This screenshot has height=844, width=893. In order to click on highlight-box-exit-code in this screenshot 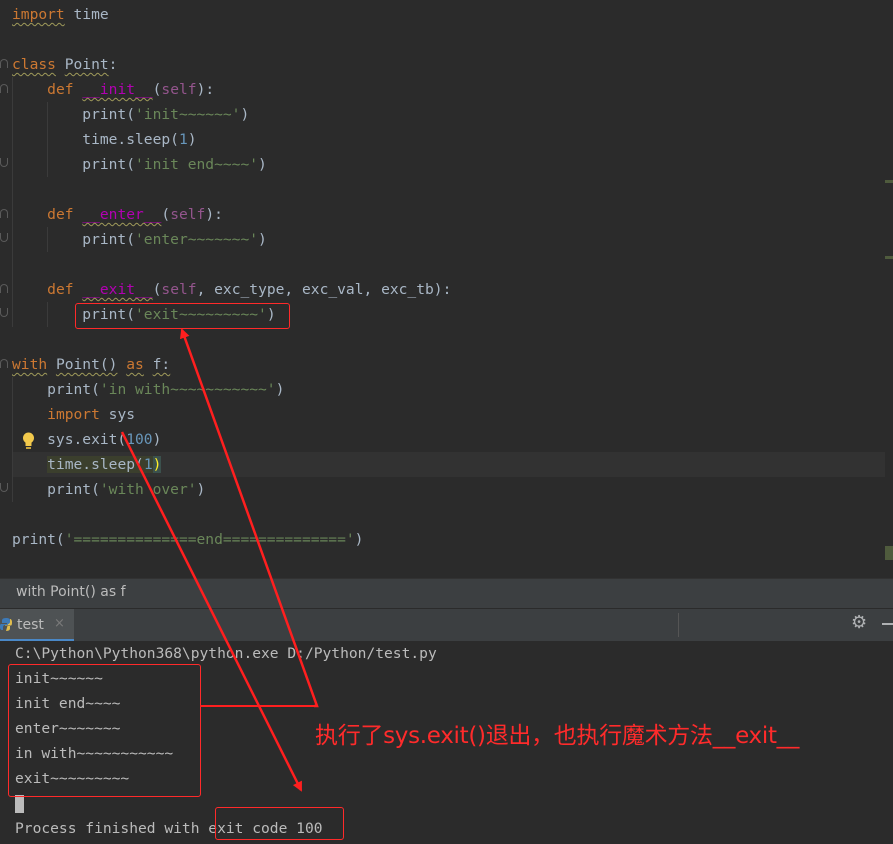, I will do `click(279, 823)`.